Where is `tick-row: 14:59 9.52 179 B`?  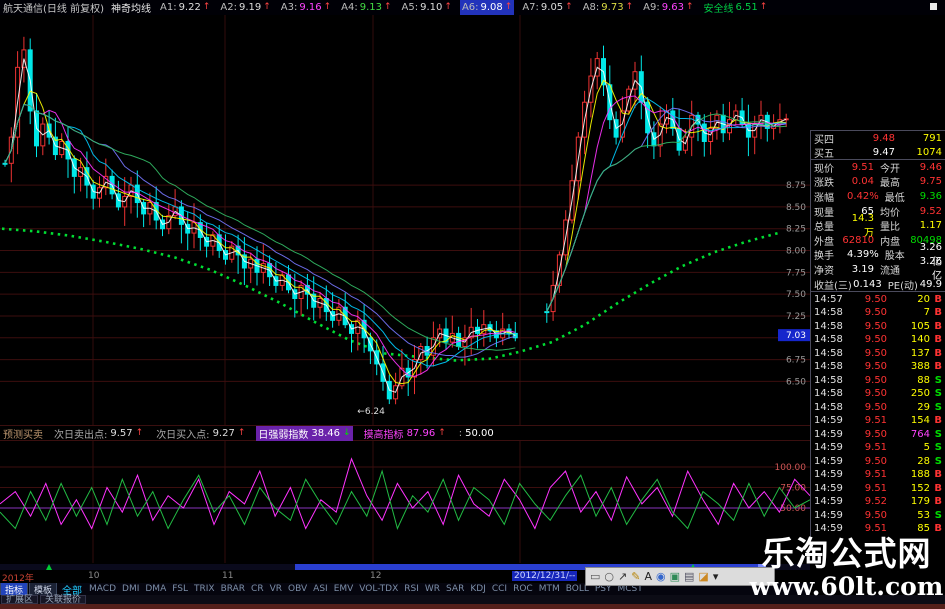 tick-row: 14:59 9.52 179 B is located at coordinates (878, 502).